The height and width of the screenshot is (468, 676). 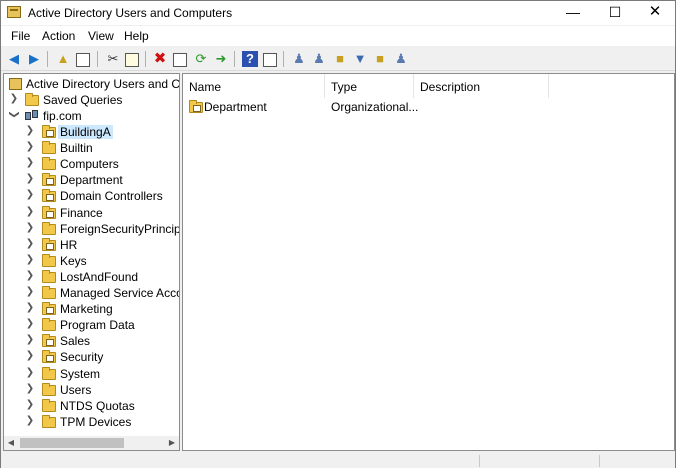 What do you see at coordinates (91, 196) in the screenshot?
I see `tree-item-domain-controllers: ❯ Domain Controllers` at bounding box center [91, 196].